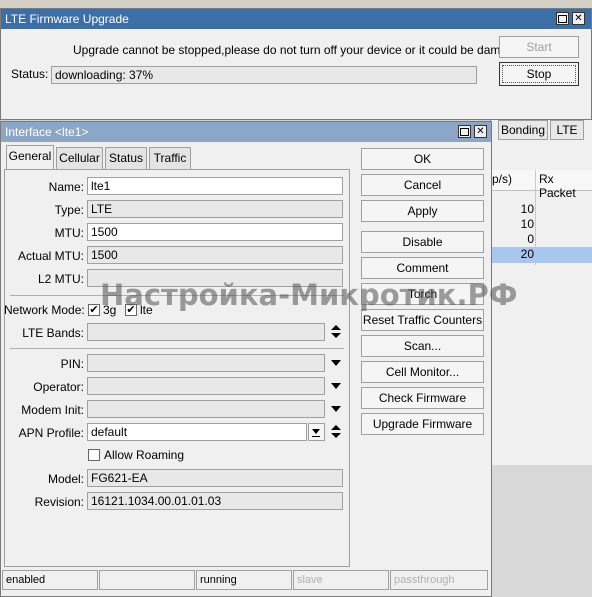 Image resolution: width=592 pixels, height=597 pixels. Describe the element at coordinates (565, 186) in the screenshot. I see `column-header-rx-packet: Rx Packet` at that location.